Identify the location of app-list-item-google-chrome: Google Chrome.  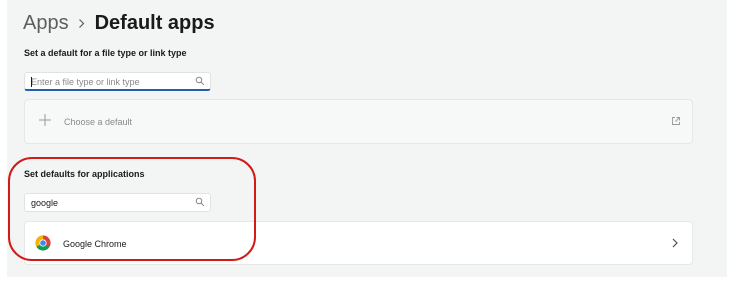
(358, 243).